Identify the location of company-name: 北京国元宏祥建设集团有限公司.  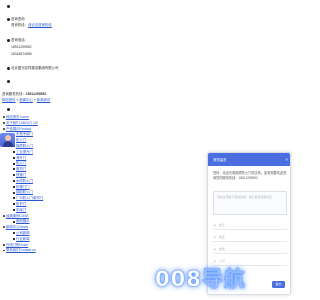
(35, 68).